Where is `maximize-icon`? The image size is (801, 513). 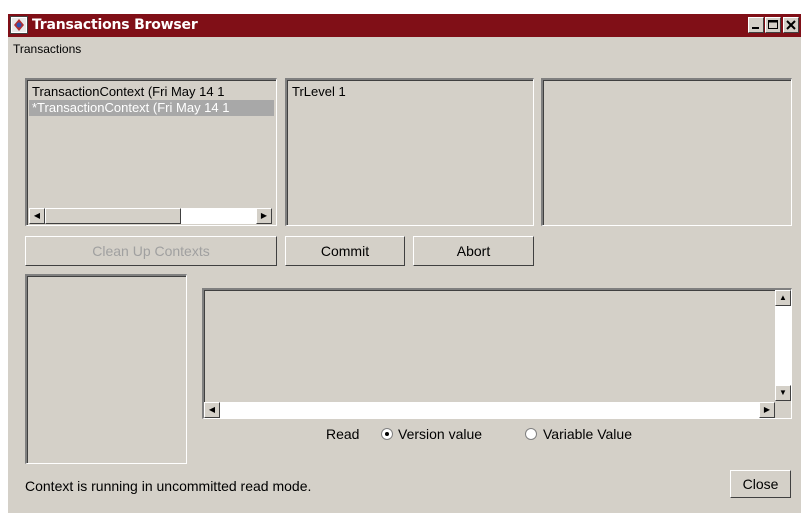
maximize-icon is located at coordinates (773, 24).